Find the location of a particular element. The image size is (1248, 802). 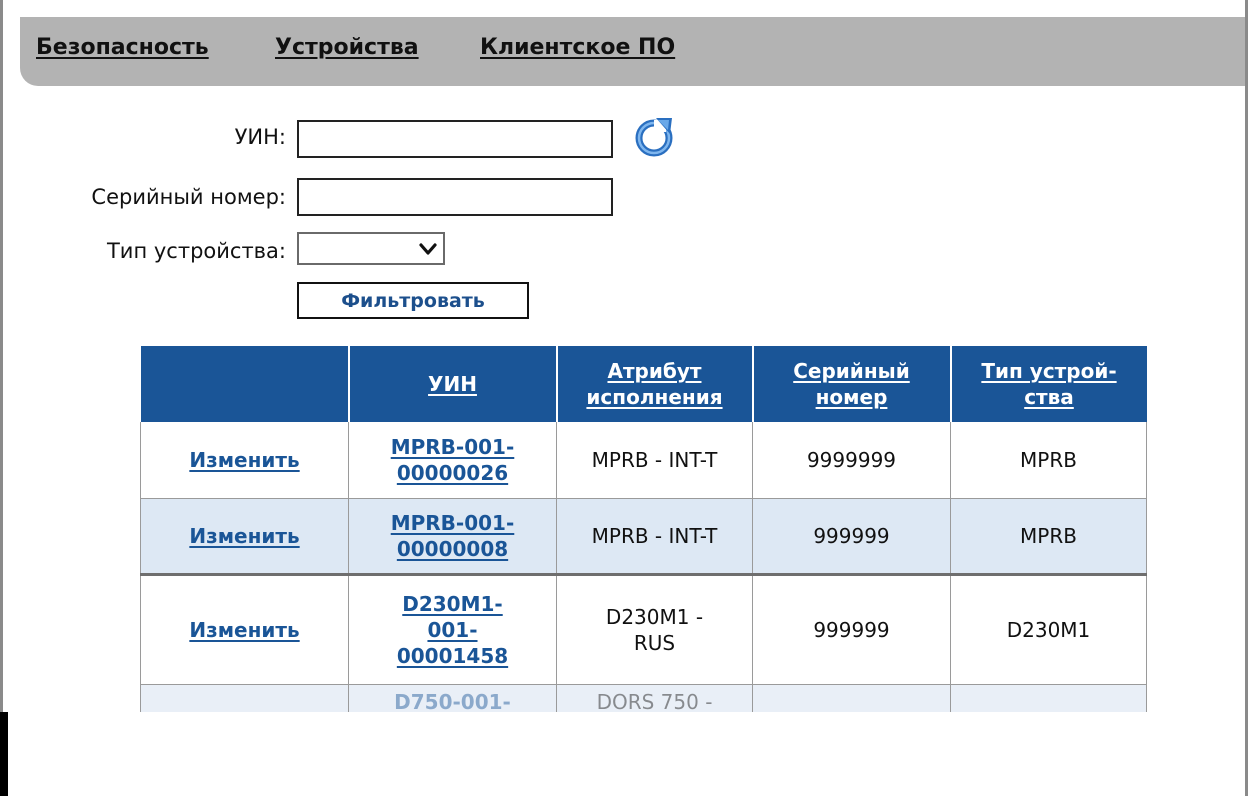

nav-link-security: Безопасность is located at coordinates (122, 47).